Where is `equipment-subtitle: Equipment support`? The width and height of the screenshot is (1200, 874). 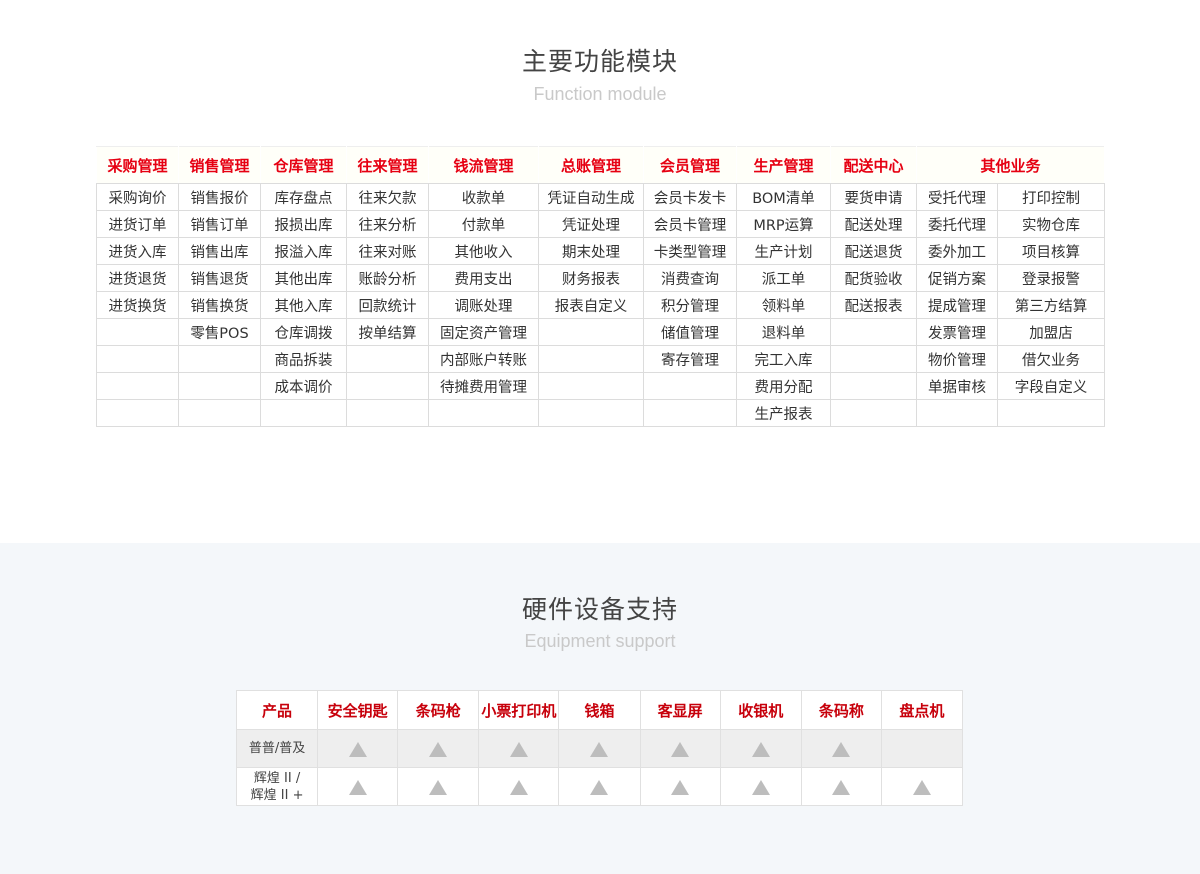
equipment-subtitle: Equipment support is located at coordinates (600, 641).